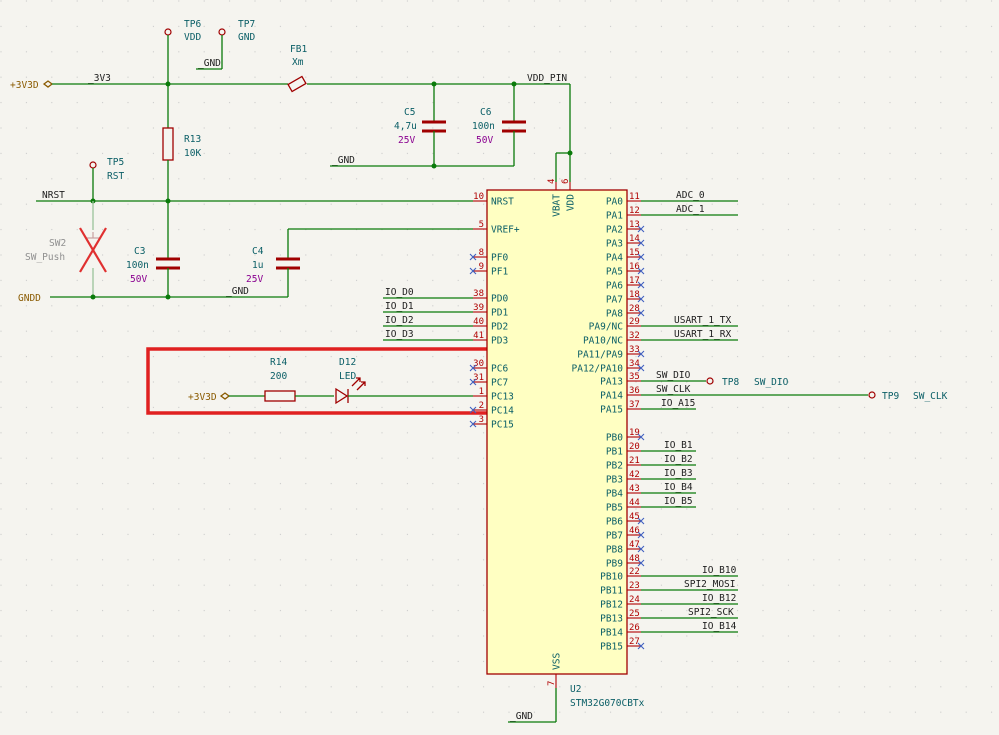 Image resolution: width=999 pixels, height=735 pixels. I want to click on net-label-adc1: ADC_1, so click(690, 209).